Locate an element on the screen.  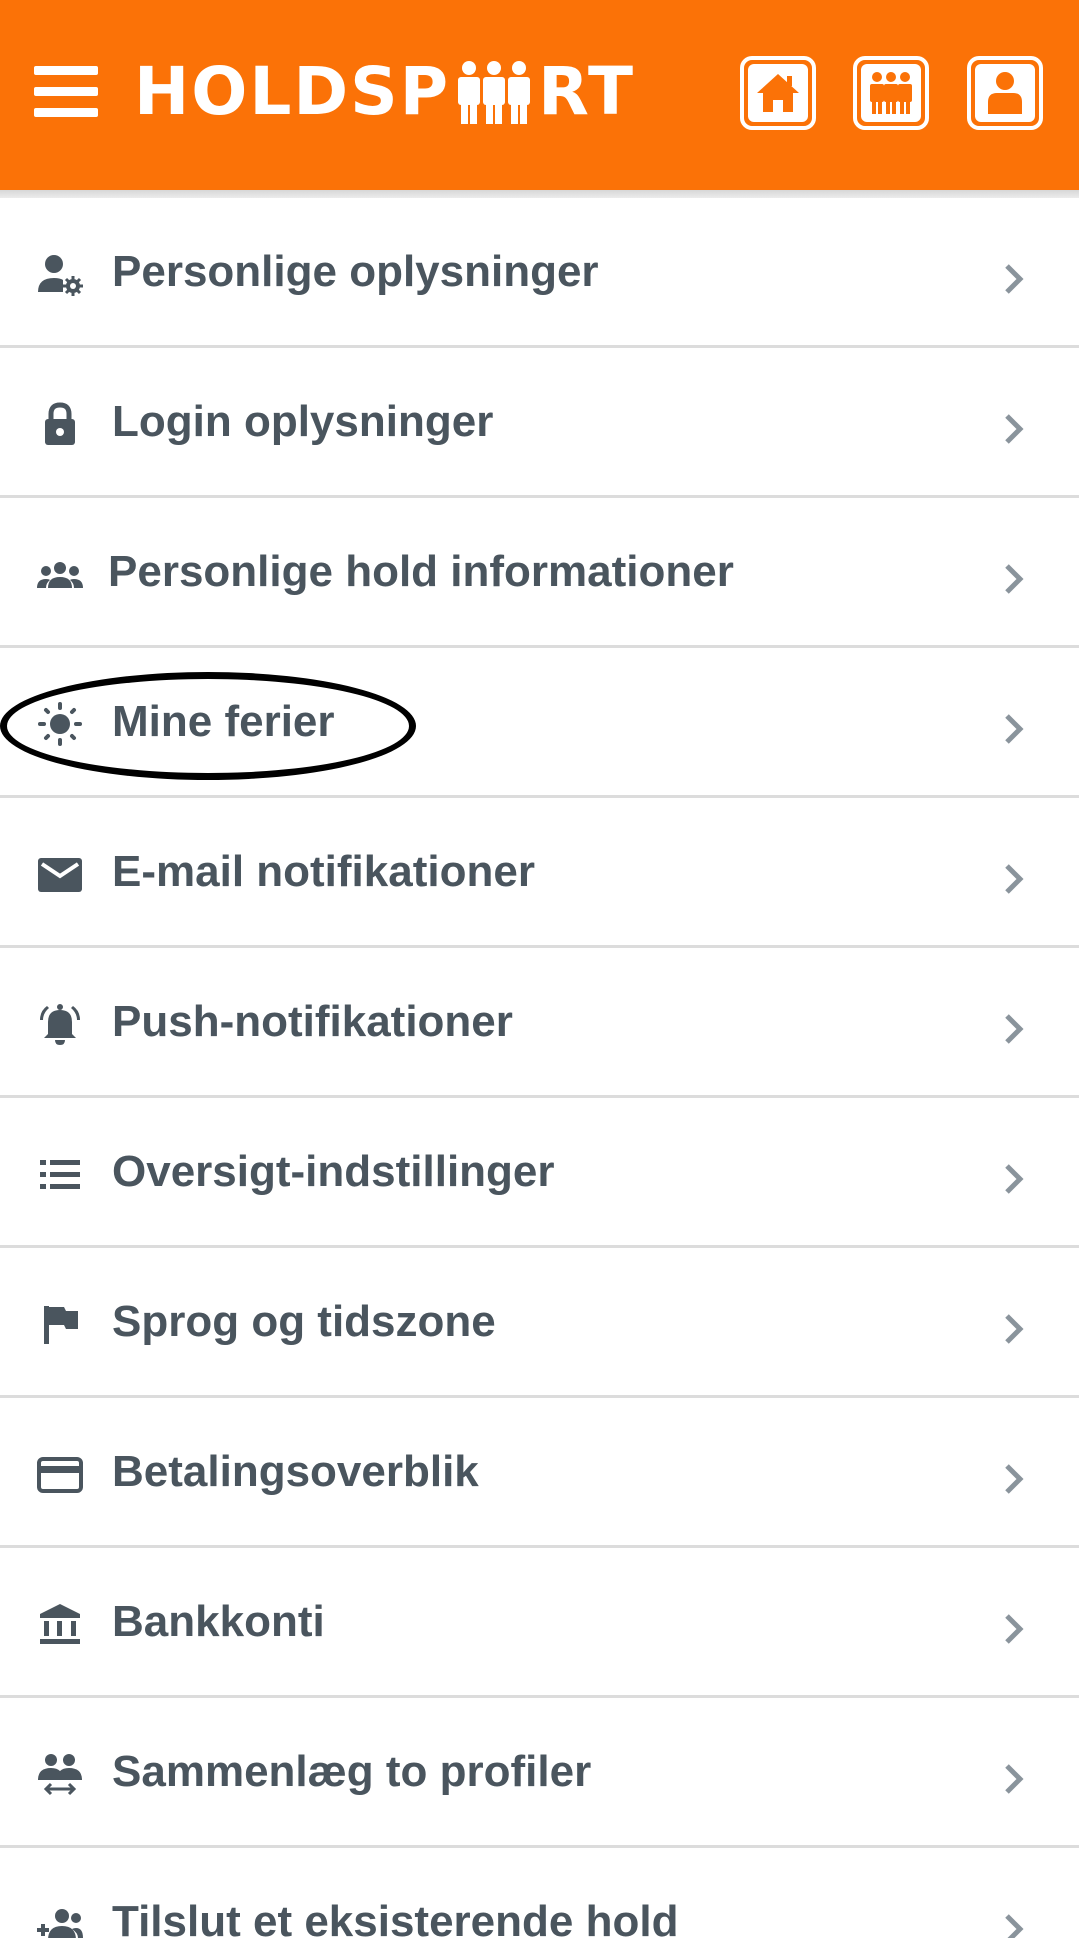
settings-item-mine-ferier: Mine ferier is located at coordinates (539, 723).